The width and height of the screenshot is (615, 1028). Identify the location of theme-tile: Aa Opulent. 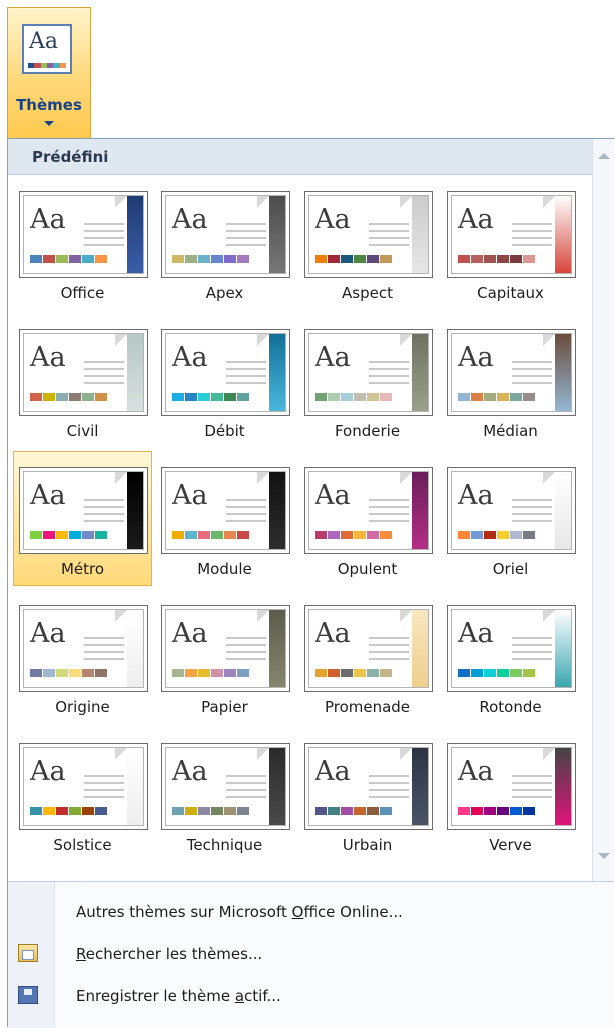
(367, 518).